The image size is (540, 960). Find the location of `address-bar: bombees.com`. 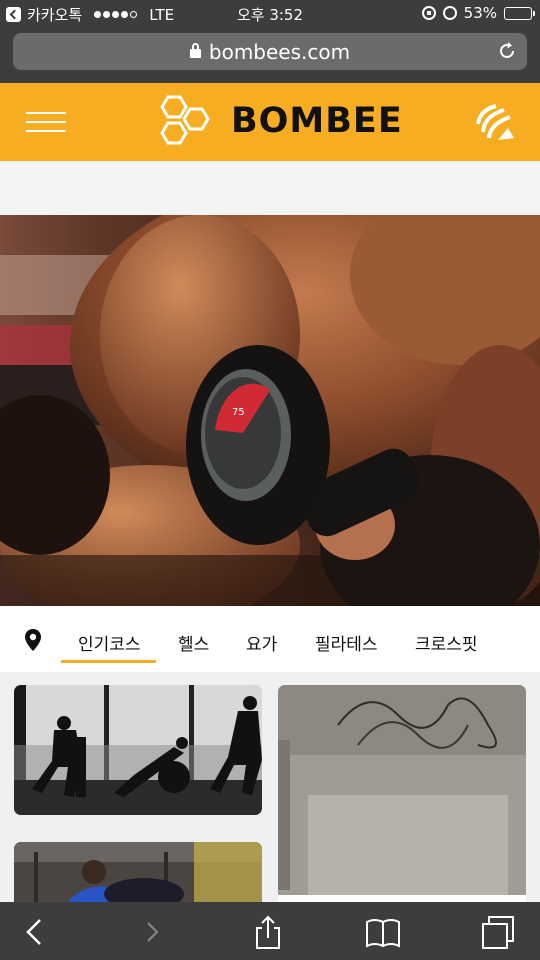

address-bar: bombees.com is located at coordinates (270, 51).